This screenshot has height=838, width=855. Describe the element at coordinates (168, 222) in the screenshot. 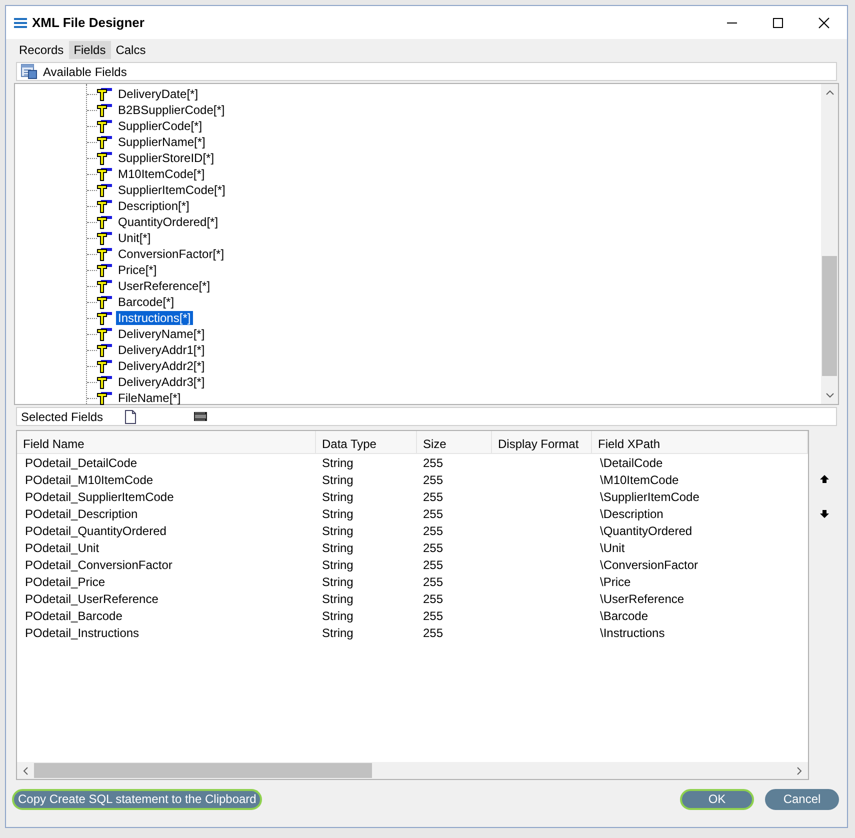

I see `tree-item: QuantityOrdered[*]` at that location.